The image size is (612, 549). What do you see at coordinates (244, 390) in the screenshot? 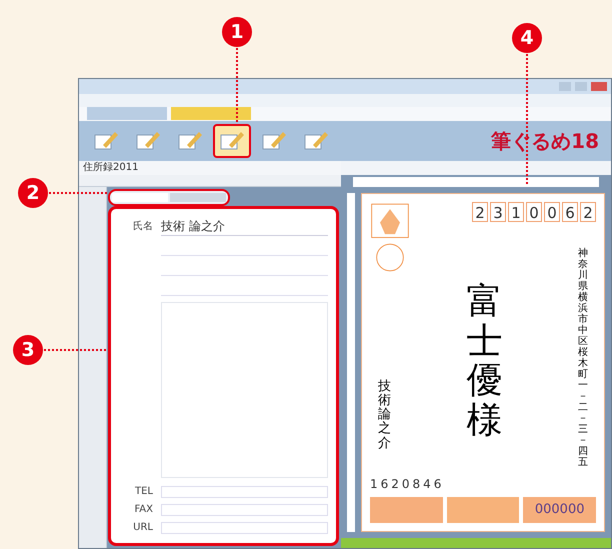
I see `memo-area` at bounding box center [244, 390].